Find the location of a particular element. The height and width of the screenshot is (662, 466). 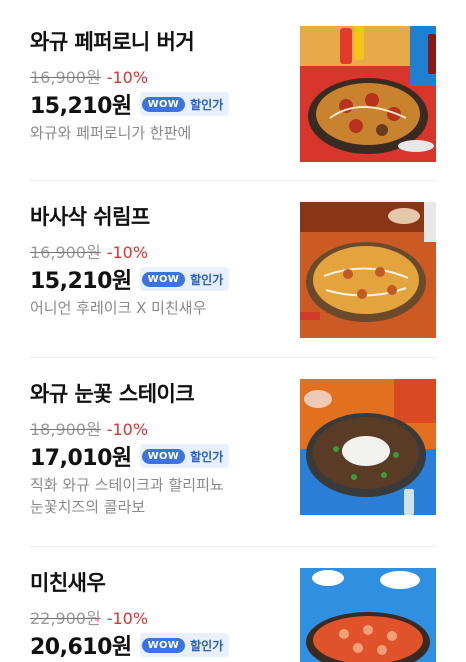

description-line: 눈꽃치즈의 콜라보 is located at coordinates (88, 507).